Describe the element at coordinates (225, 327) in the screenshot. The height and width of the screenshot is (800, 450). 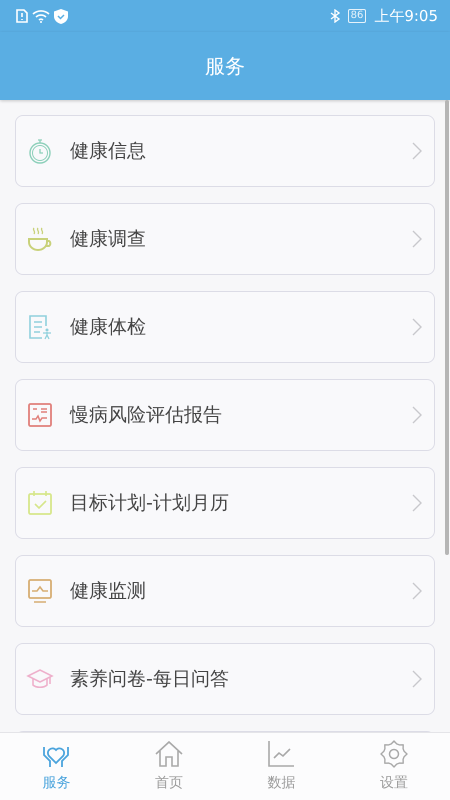
I see `service-item: 健康体检` at that location.